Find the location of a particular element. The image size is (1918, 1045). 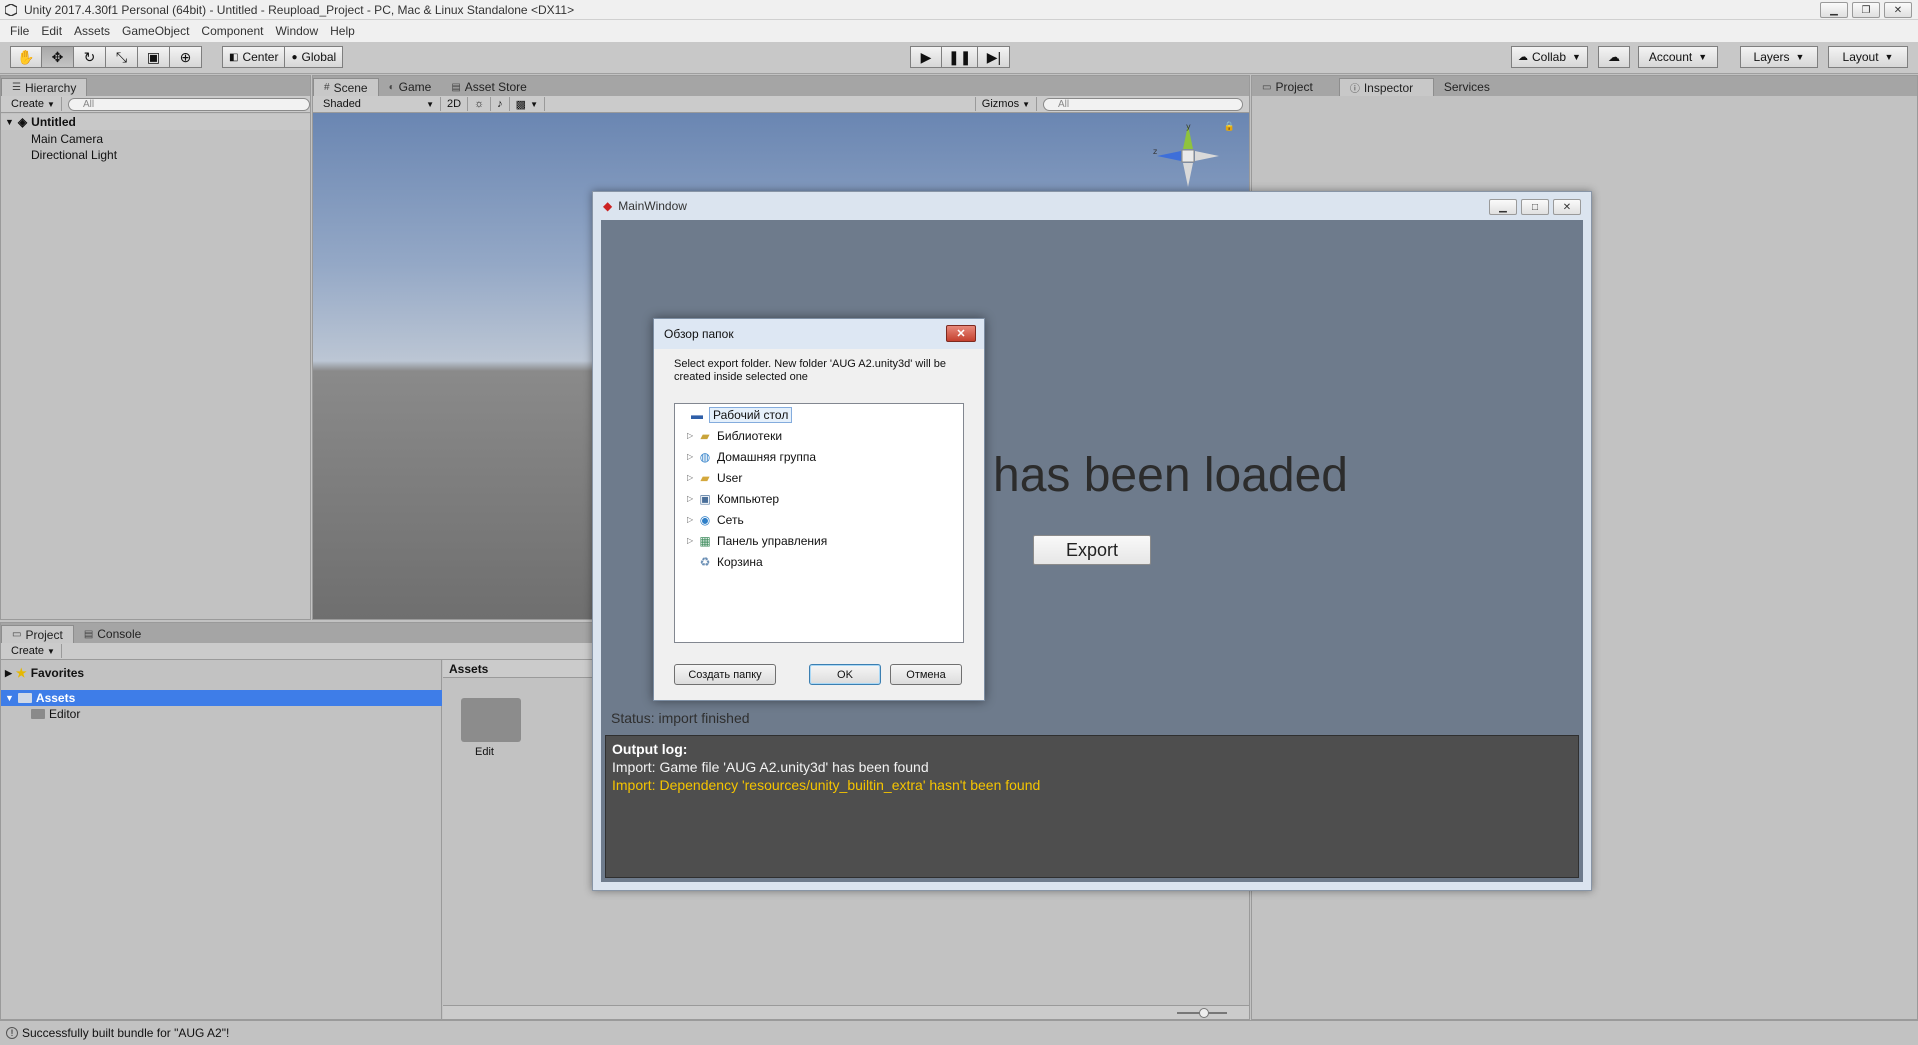

tab-hierarchy-label: Hierarchy is located at coordinates (50, 87).